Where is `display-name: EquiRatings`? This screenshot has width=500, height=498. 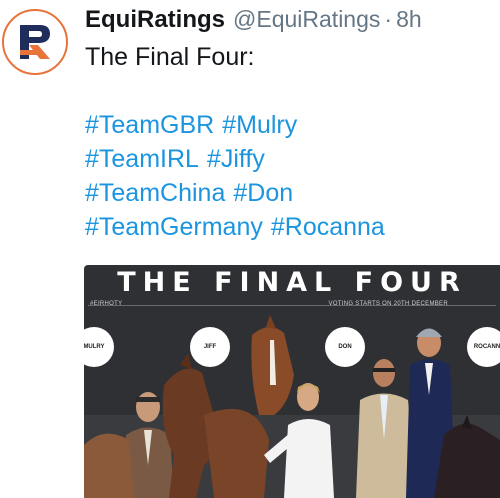 display-name: EquiRatings is located at coordinates (155, 20).